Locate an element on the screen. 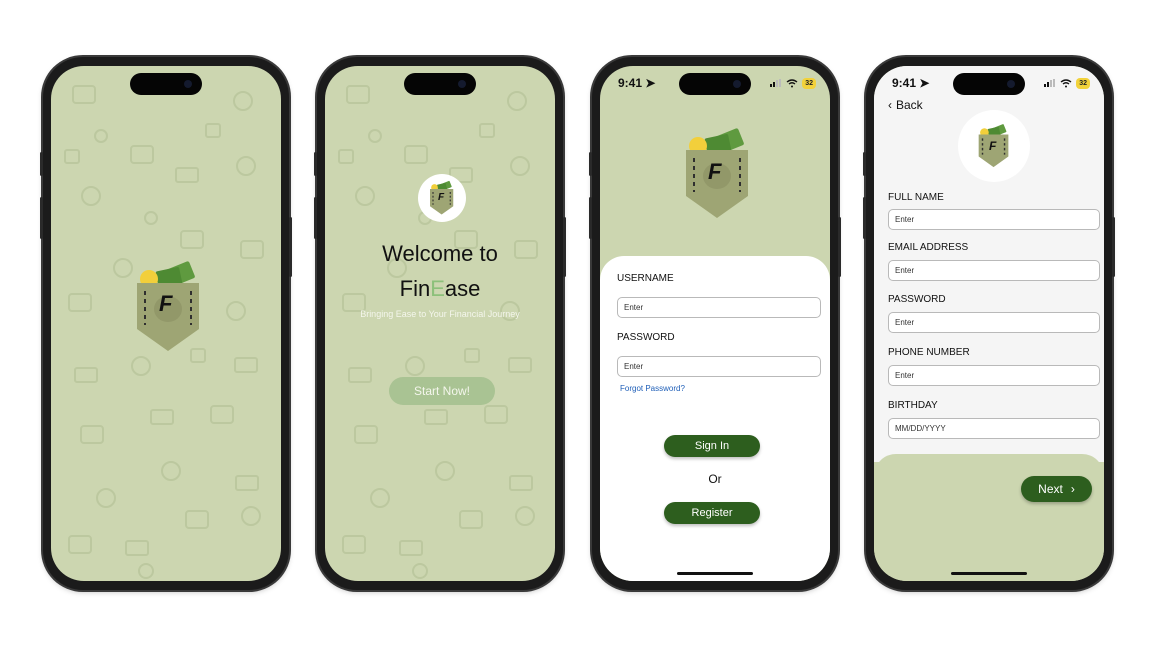 This screenshot has height=646, width=1162. or-divider-text: Or is located at coordinates (715, 479).